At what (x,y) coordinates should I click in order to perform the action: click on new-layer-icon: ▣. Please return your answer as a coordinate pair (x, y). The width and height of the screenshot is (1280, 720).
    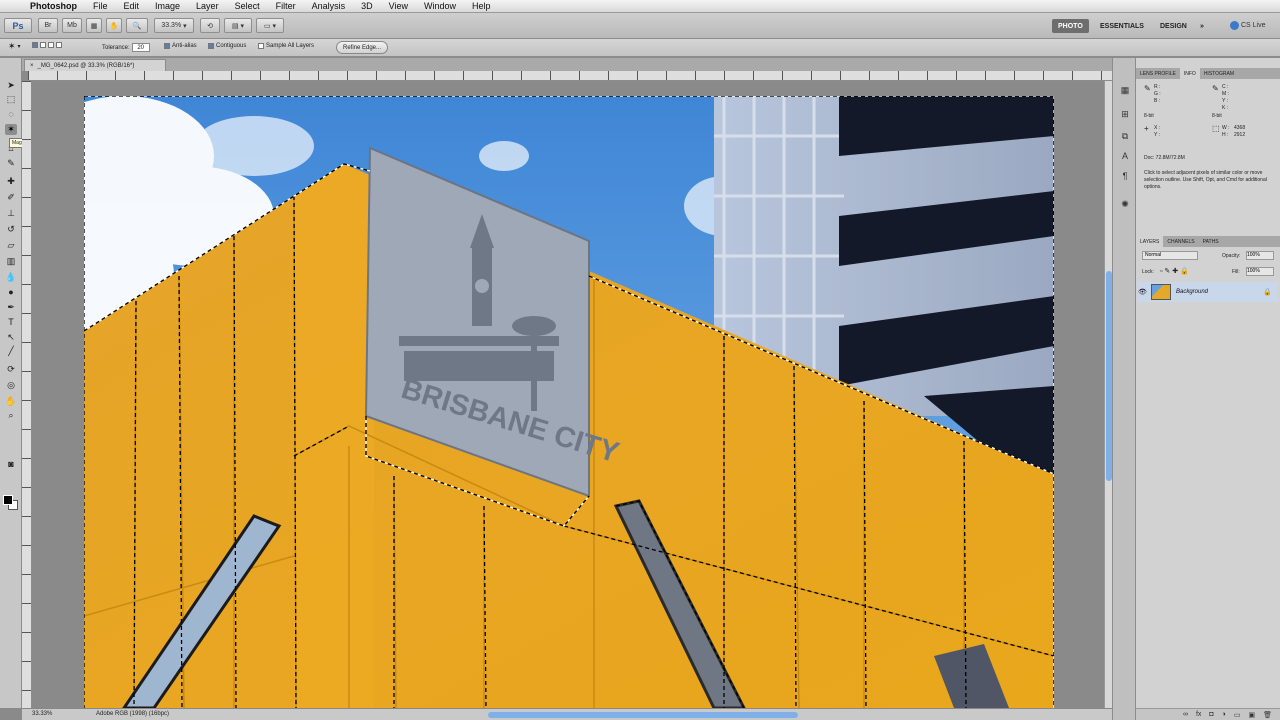
    Looking at the image, I should click on (1251, 715).